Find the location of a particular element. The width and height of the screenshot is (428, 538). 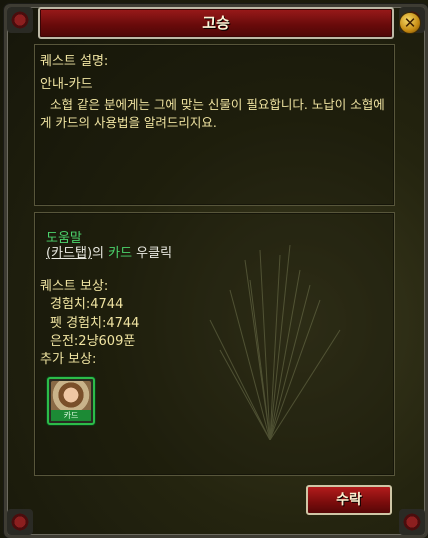

reward-money: 은전:2냥609푼 is located at coordinates (93, 341).